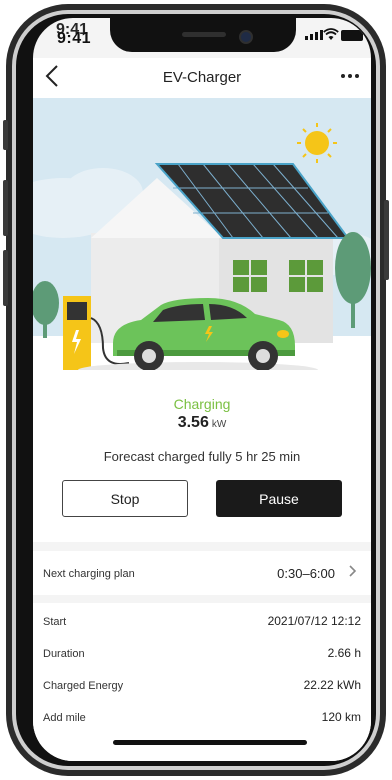 The width and height of the screenshot is (392, 780). I want to click on home-indicator, so click(210, 742).